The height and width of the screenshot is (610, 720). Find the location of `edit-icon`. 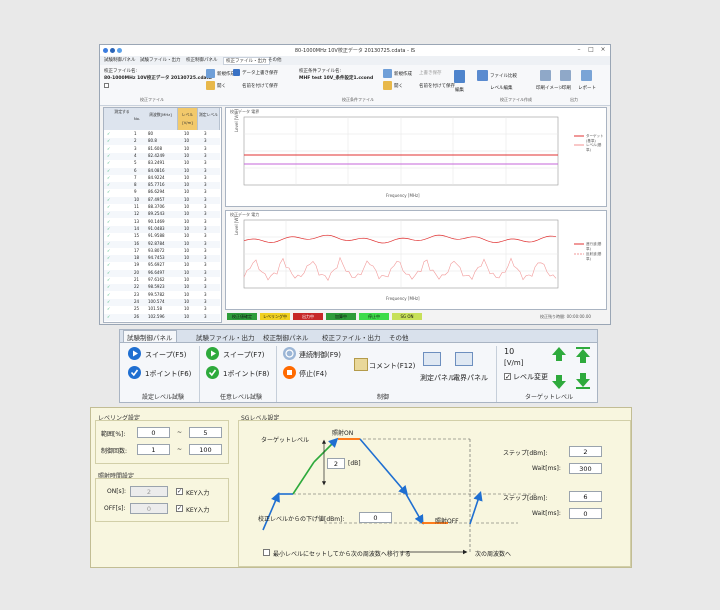

edit-icon is located at coordinates (459, 76).